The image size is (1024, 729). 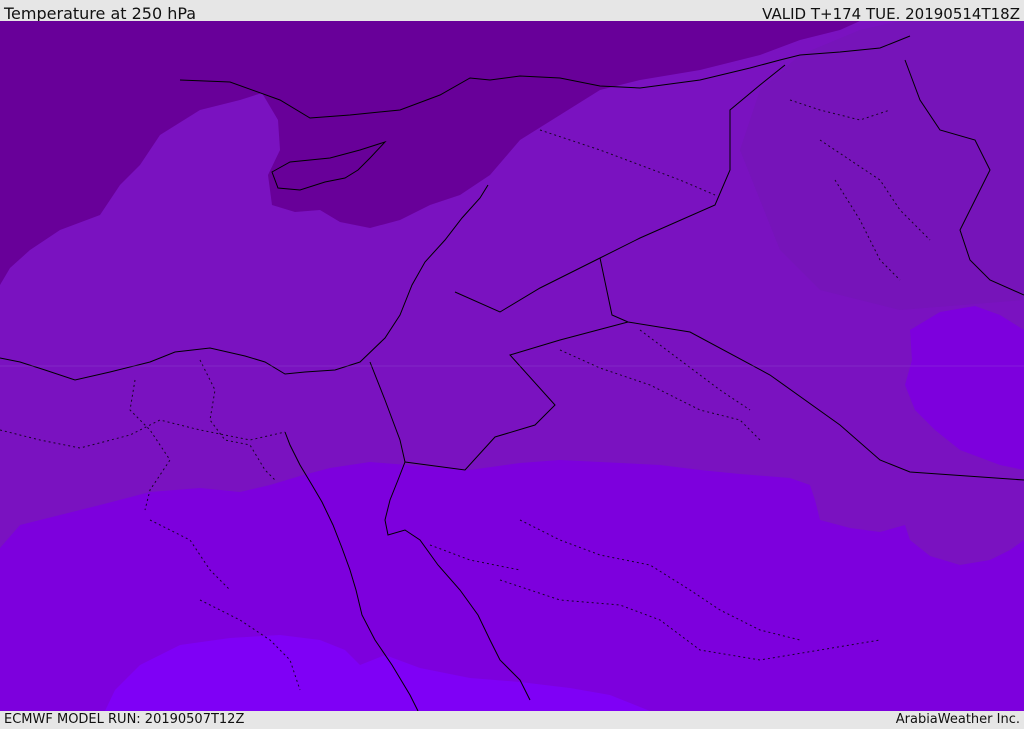 I want to click on credit-label: ArabiaWeather Inc., so click(x=957, y=719).